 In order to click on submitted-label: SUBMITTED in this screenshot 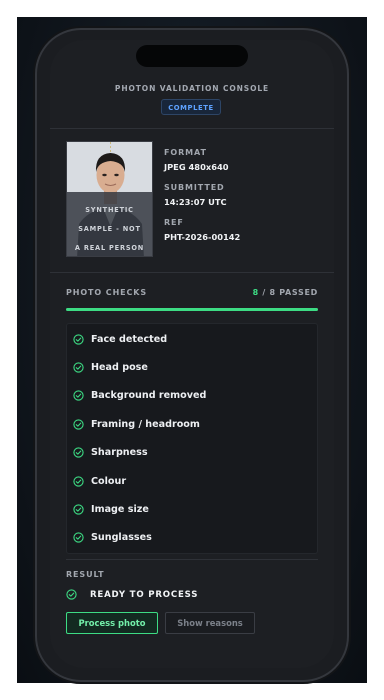, I will do `click(194, 187)`.